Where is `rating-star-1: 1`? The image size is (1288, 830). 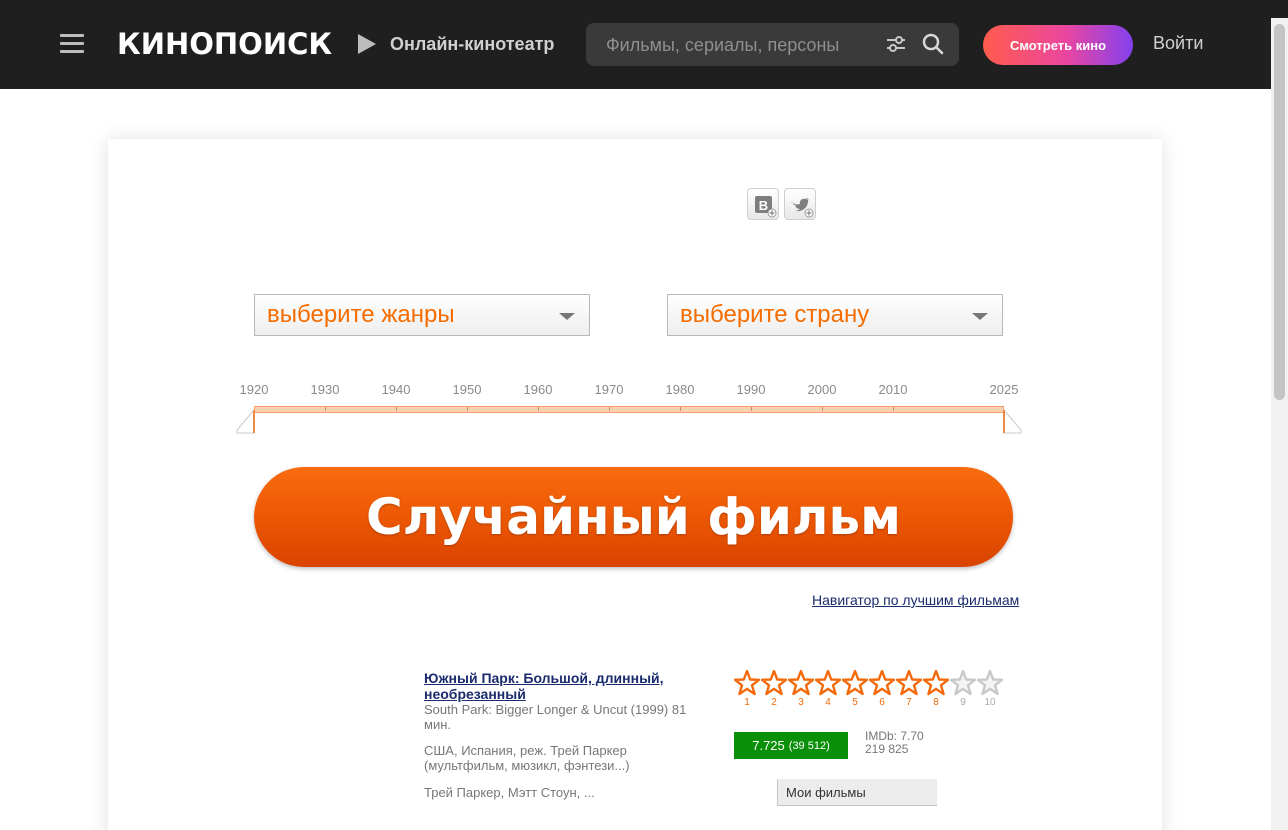 rating-star-1: 1 is located at coordinates (747, 689).